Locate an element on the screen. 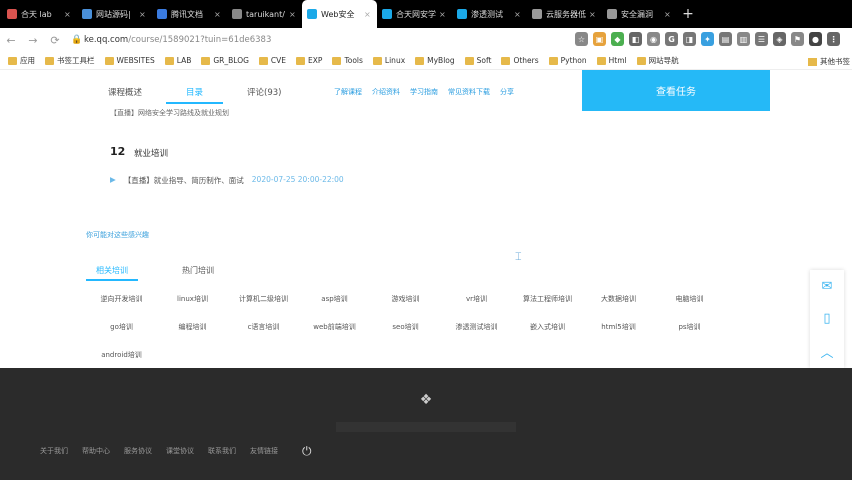  bookmark-item: EXP is located at coordinates (309, 60).